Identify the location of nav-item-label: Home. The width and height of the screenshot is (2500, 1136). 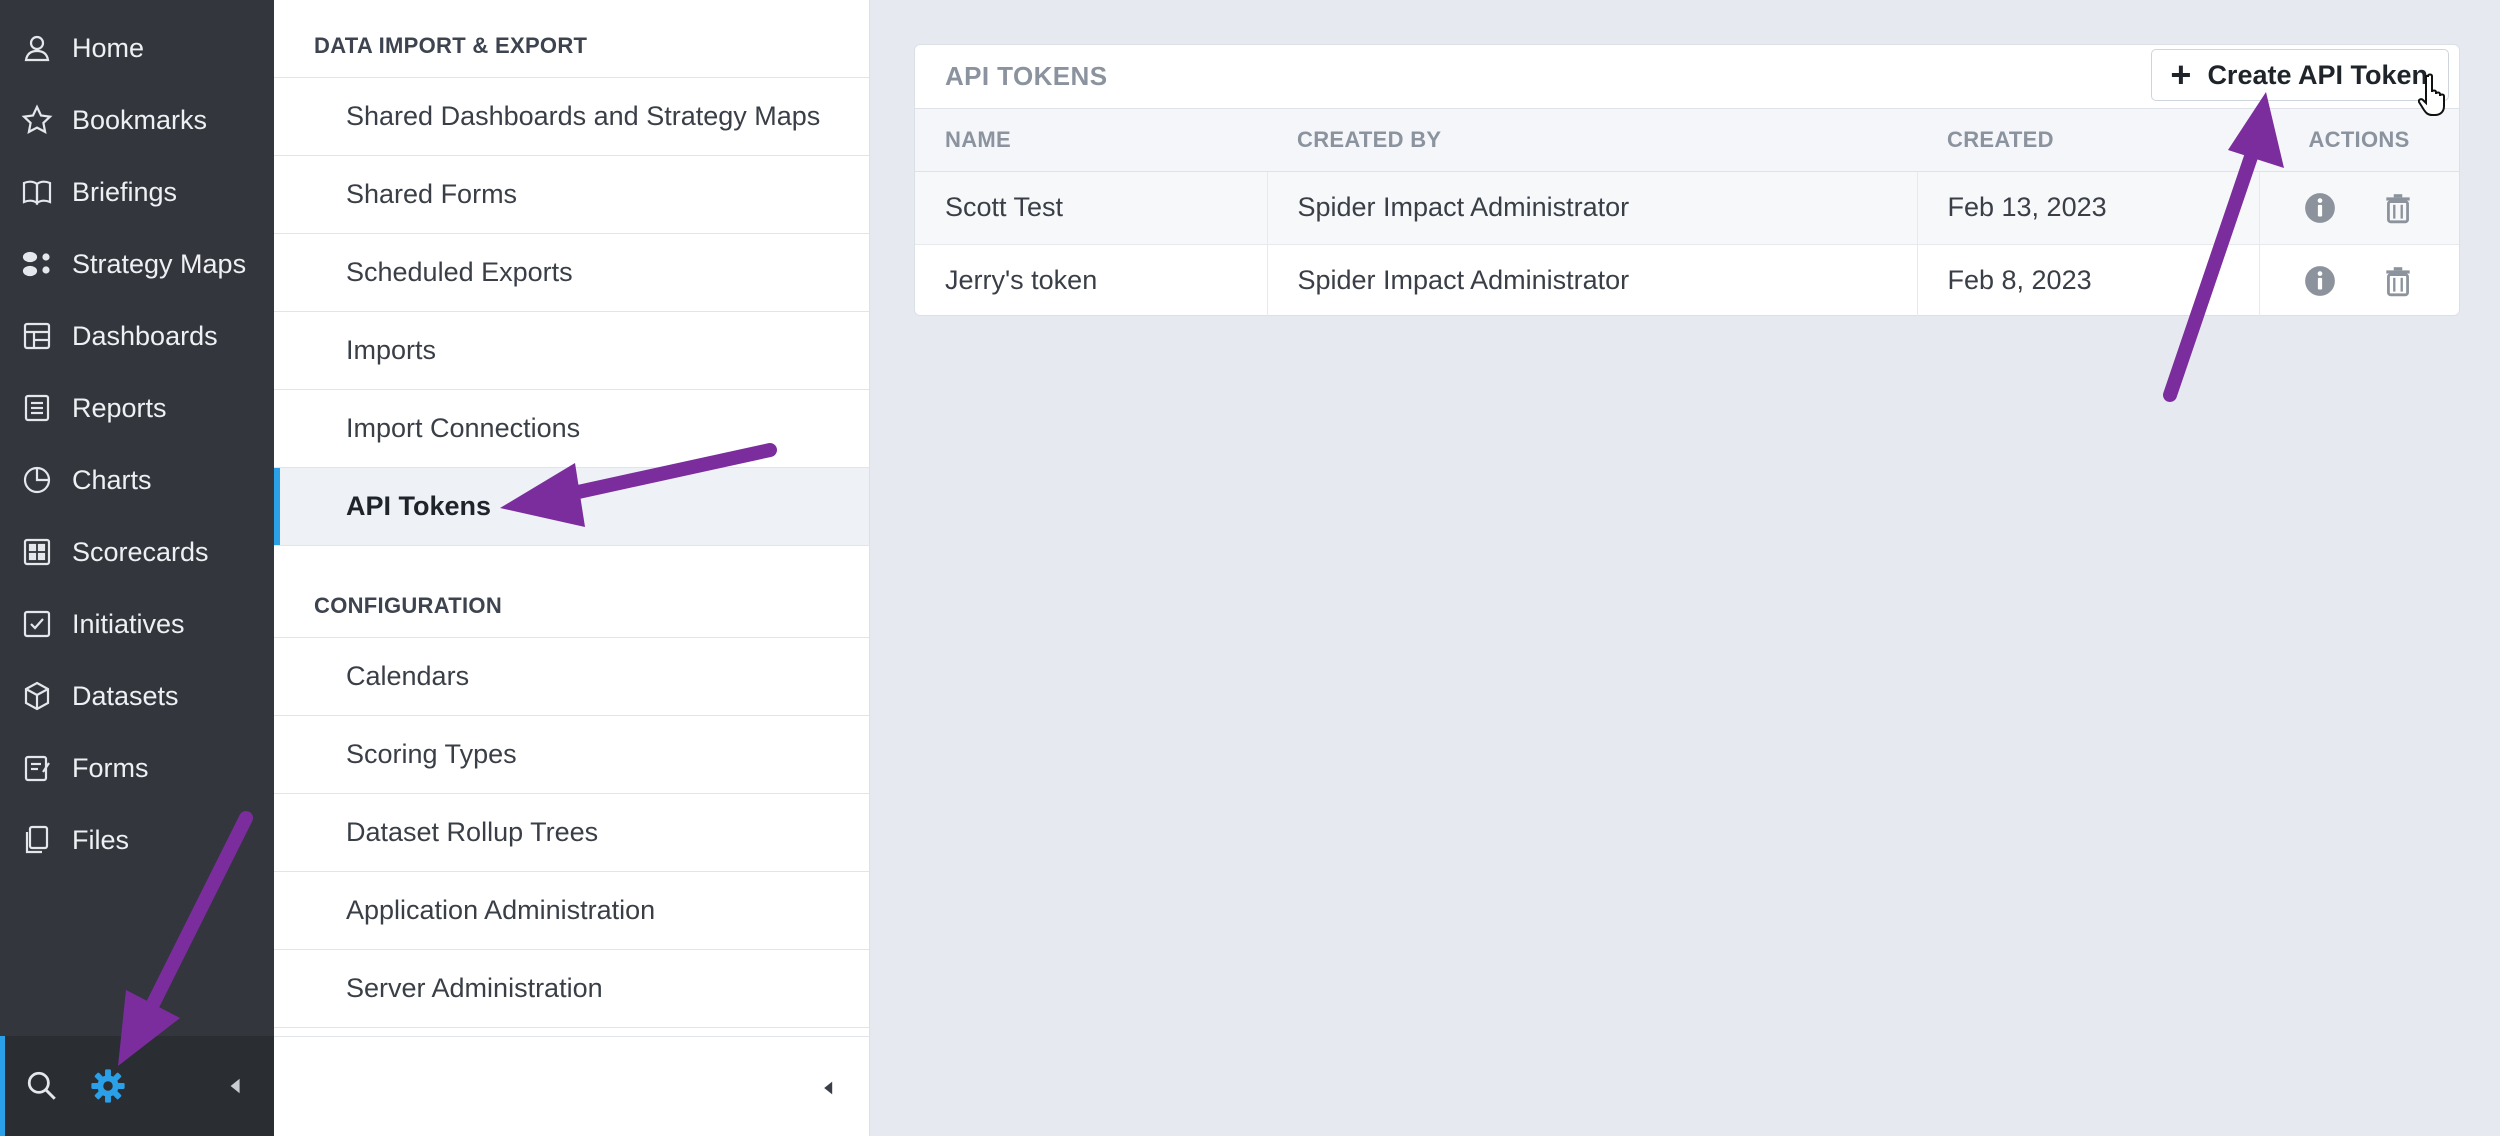
(108, 47).